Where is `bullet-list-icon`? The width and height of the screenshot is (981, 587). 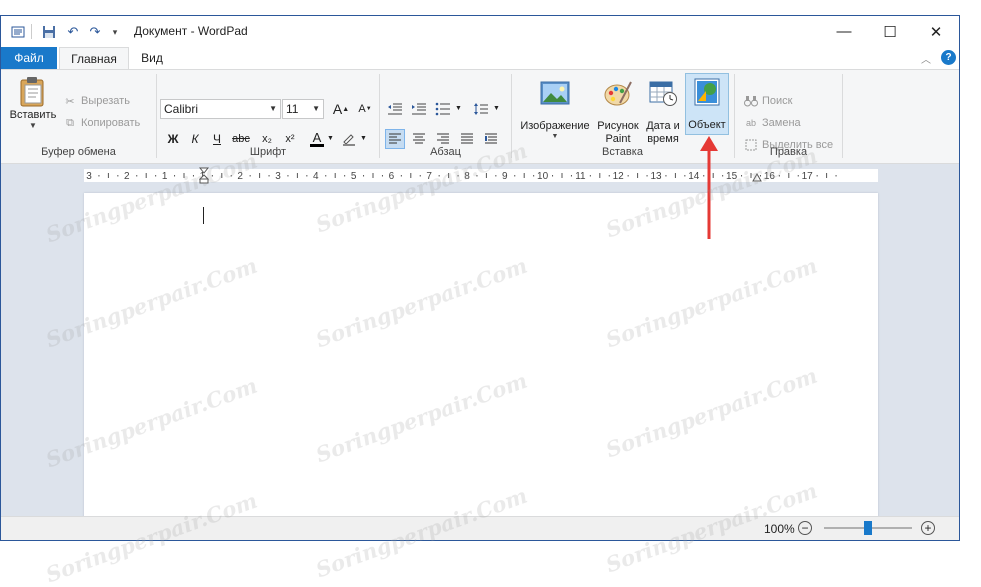 bullet-list-icon is located at coordinates (443, 109).